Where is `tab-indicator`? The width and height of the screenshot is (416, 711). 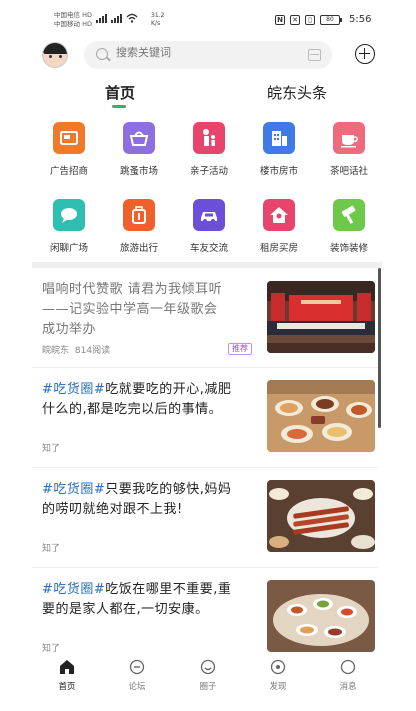
tab-indicator is located at coordinates (119, 106).